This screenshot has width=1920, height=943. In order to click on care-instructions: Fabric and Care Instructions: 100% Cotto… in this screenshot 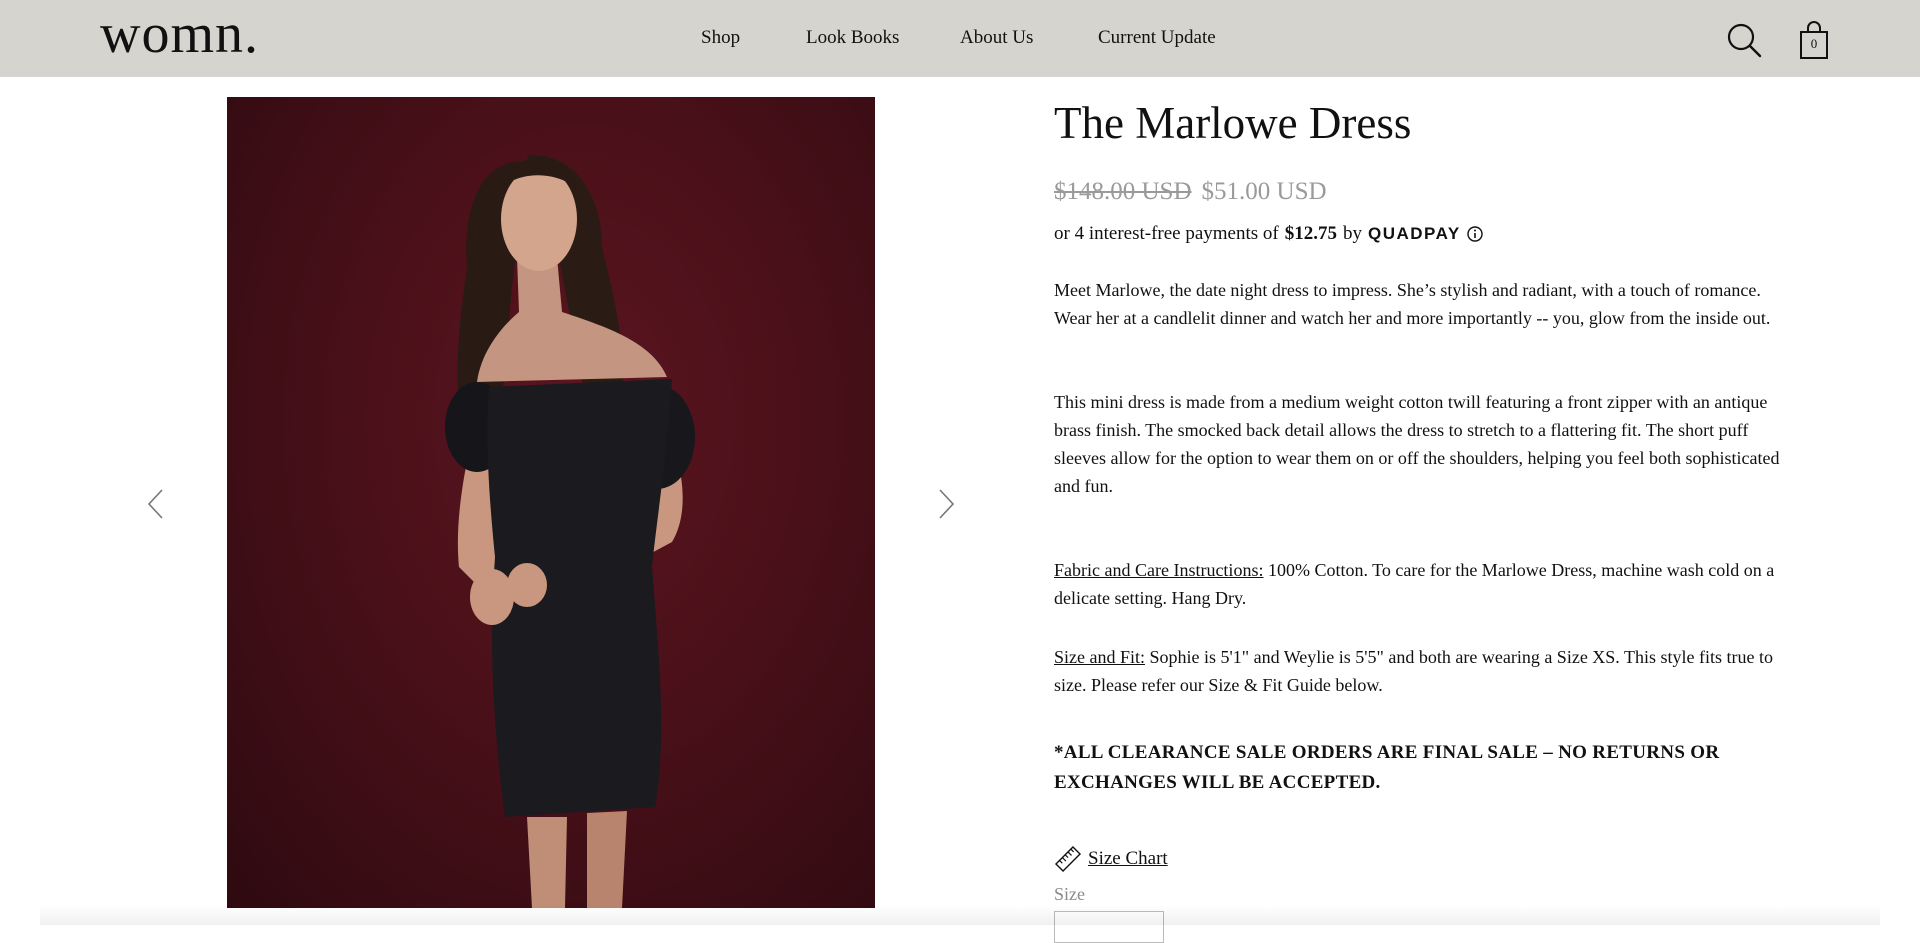, I will do `click(1419, 584)`.